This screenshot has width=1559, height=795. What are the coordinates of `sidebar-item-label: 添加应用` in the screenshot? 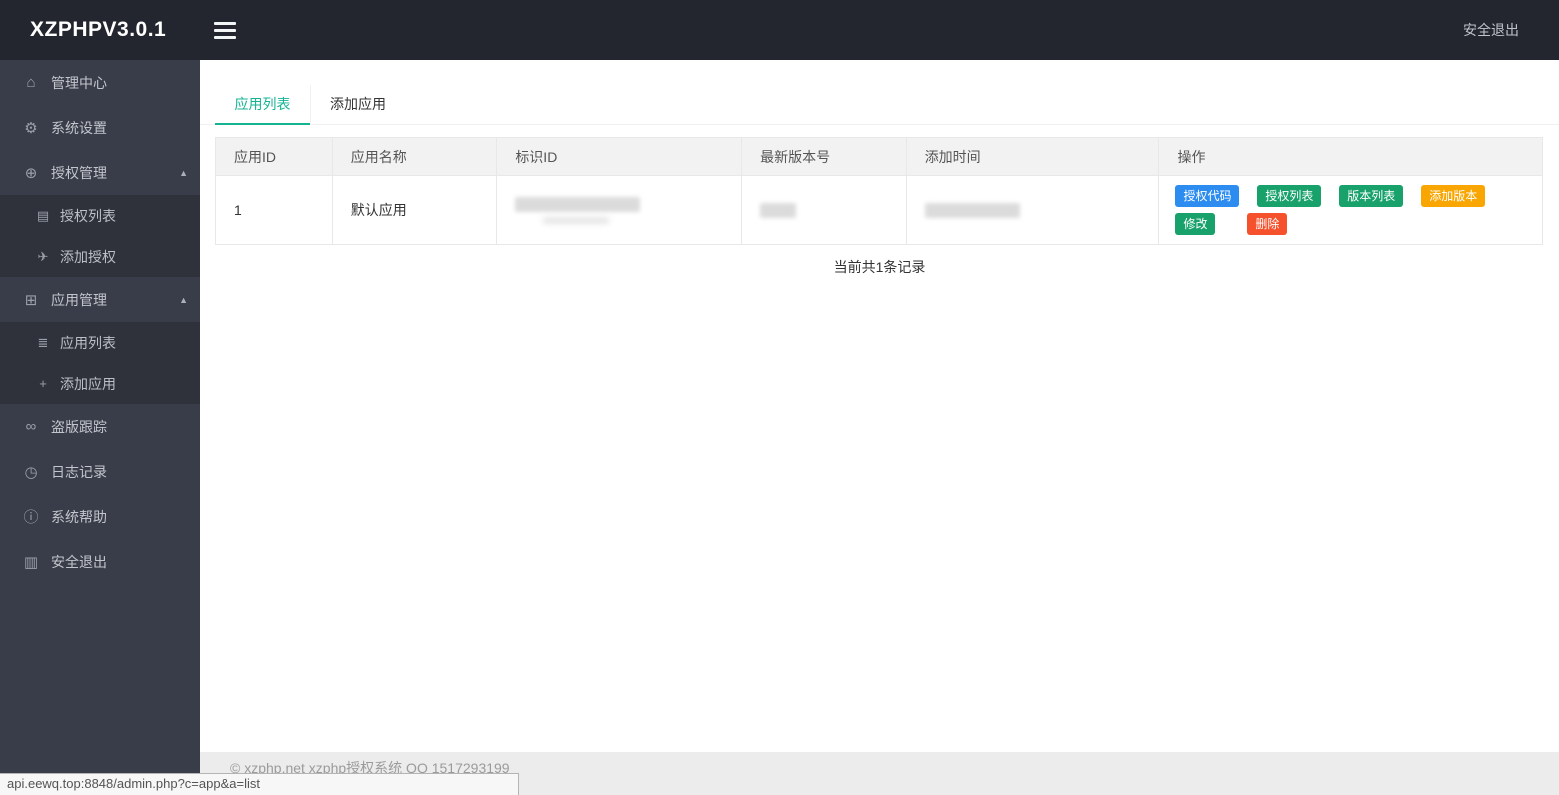 It's located at (88, 383).